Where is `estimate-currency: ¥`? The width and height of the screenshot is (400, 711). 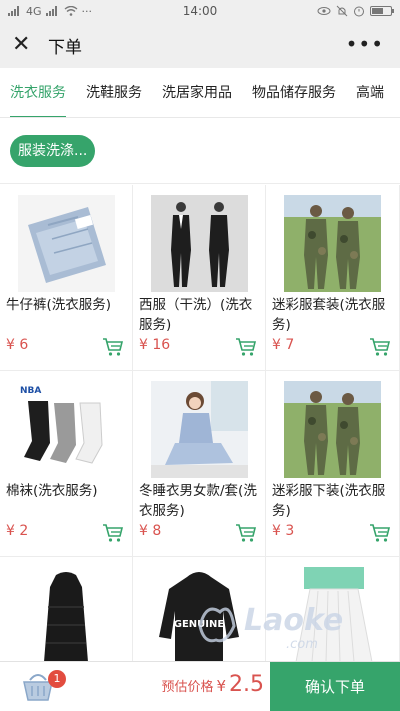
estimate-currency: ¥ is located at coordinates (221, 686).